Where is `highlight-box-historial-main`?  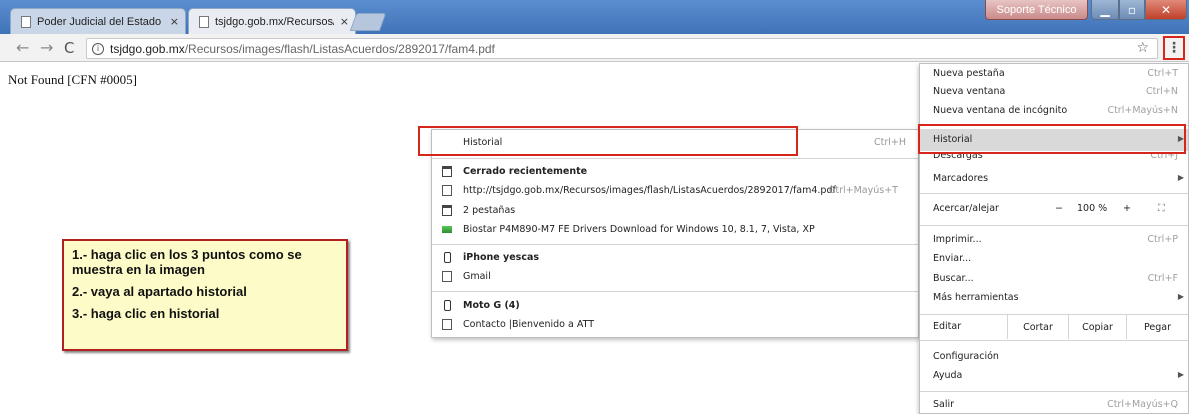
highlight-box-historial-main is located at coordinates (1052, 139).